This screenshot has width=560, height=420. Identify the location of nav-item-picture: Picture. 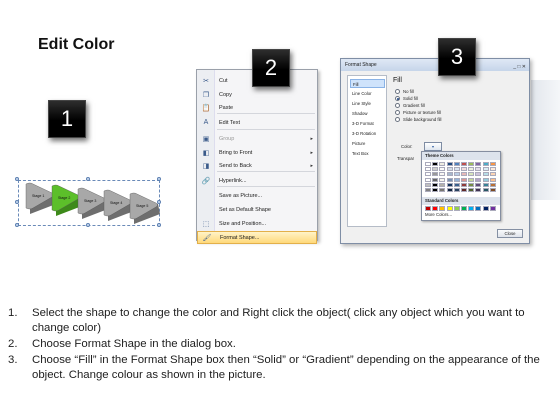
(367, 143).